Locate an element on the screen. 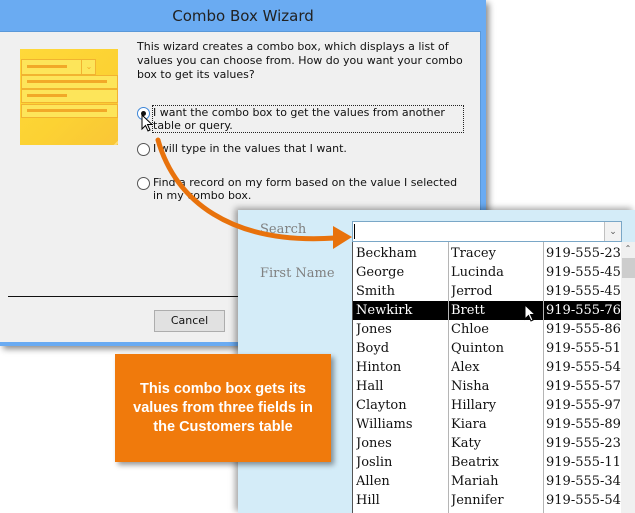 Image resolution: width=635 pixels, height=513 pixels. list-item: Hall Nisha 919-555-57 is located at coordinates (487, 386).